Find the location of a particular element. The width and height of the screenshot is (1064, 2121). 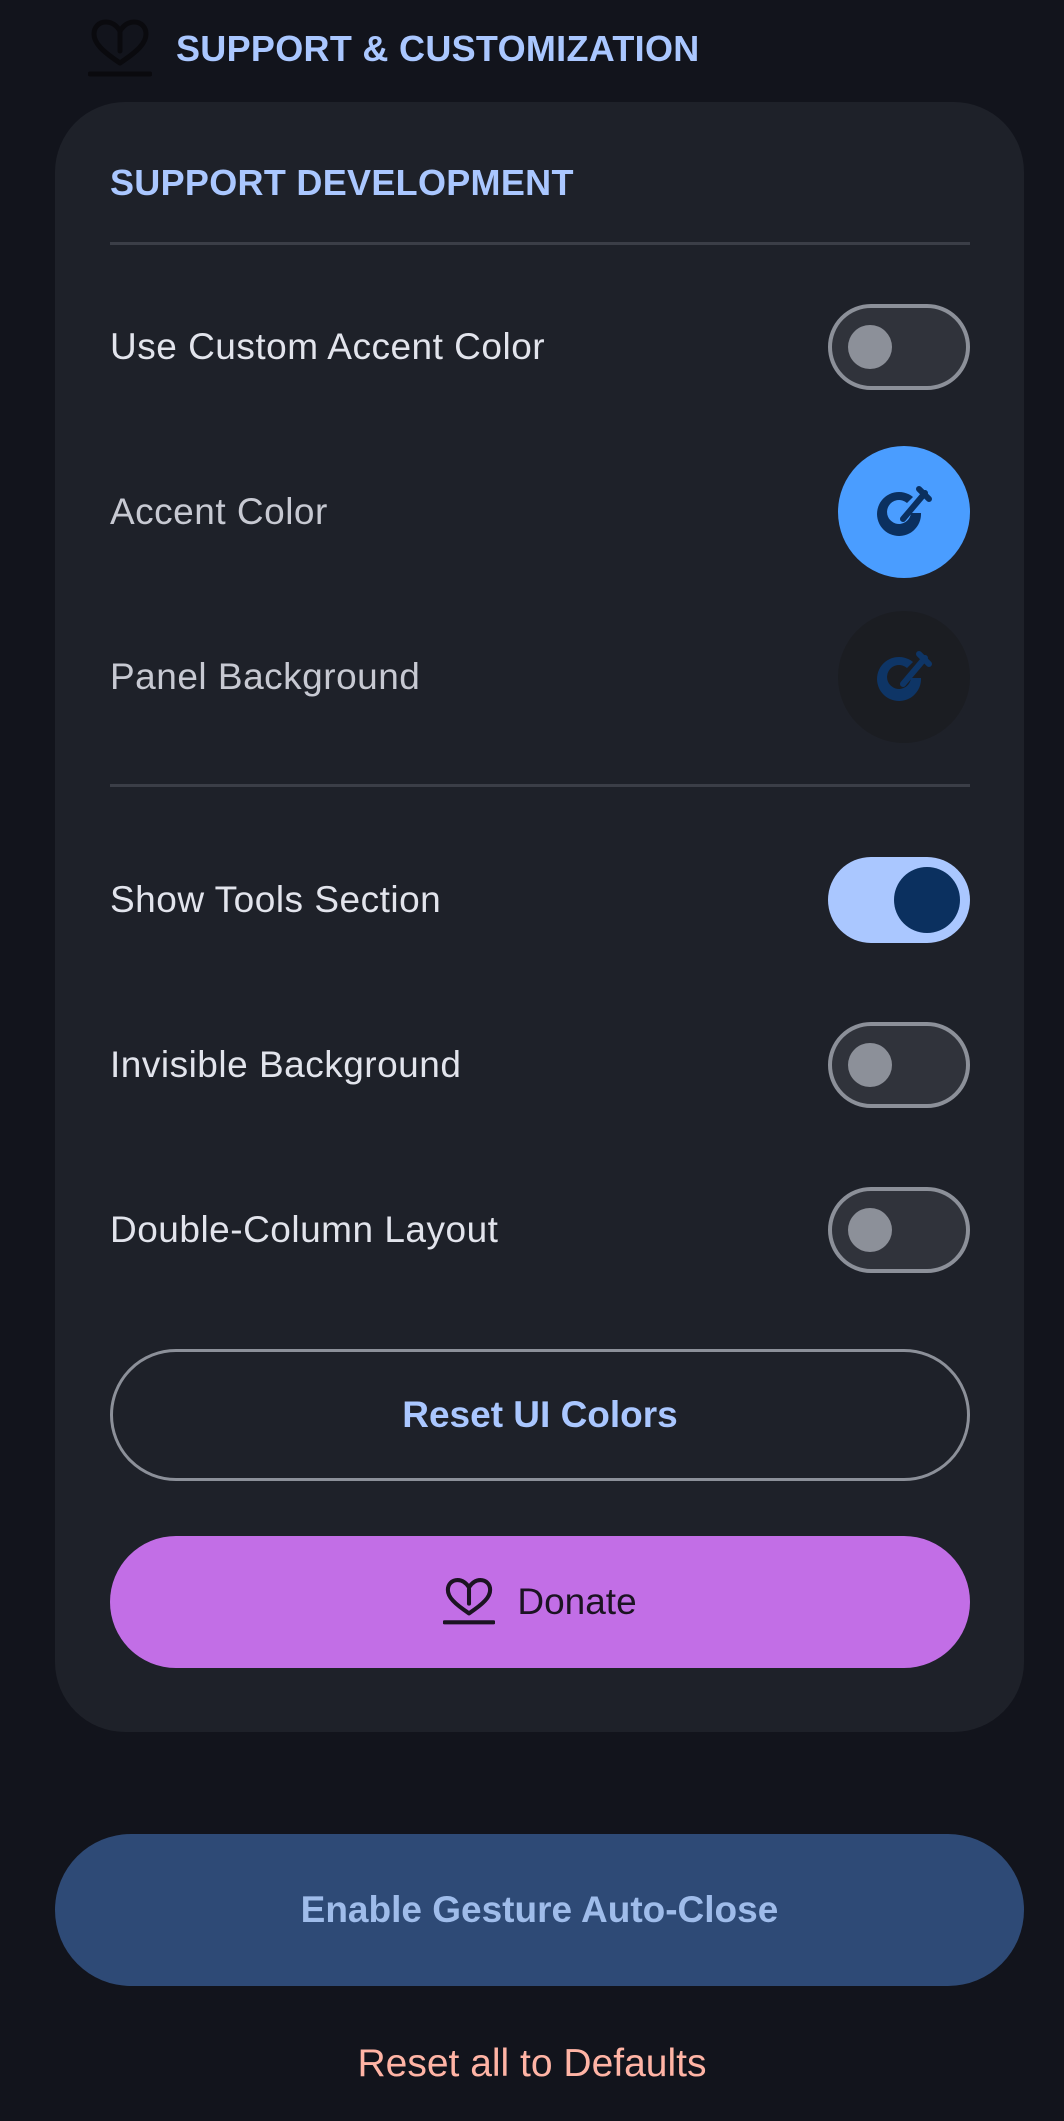

double-column-switch is located at coordinates (899, 1230).